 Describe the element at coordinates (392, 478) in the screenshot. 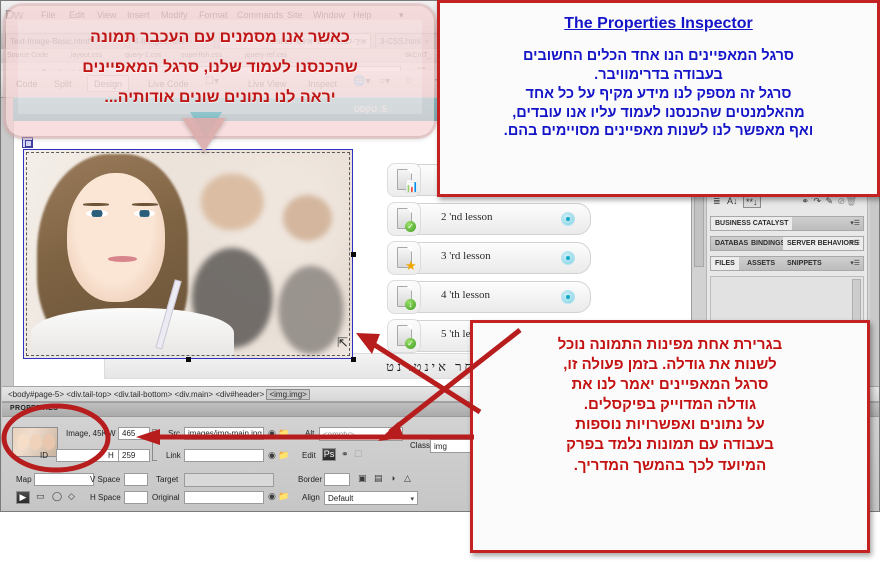

I see `brightness-contrast-icon: ◑` at that location.